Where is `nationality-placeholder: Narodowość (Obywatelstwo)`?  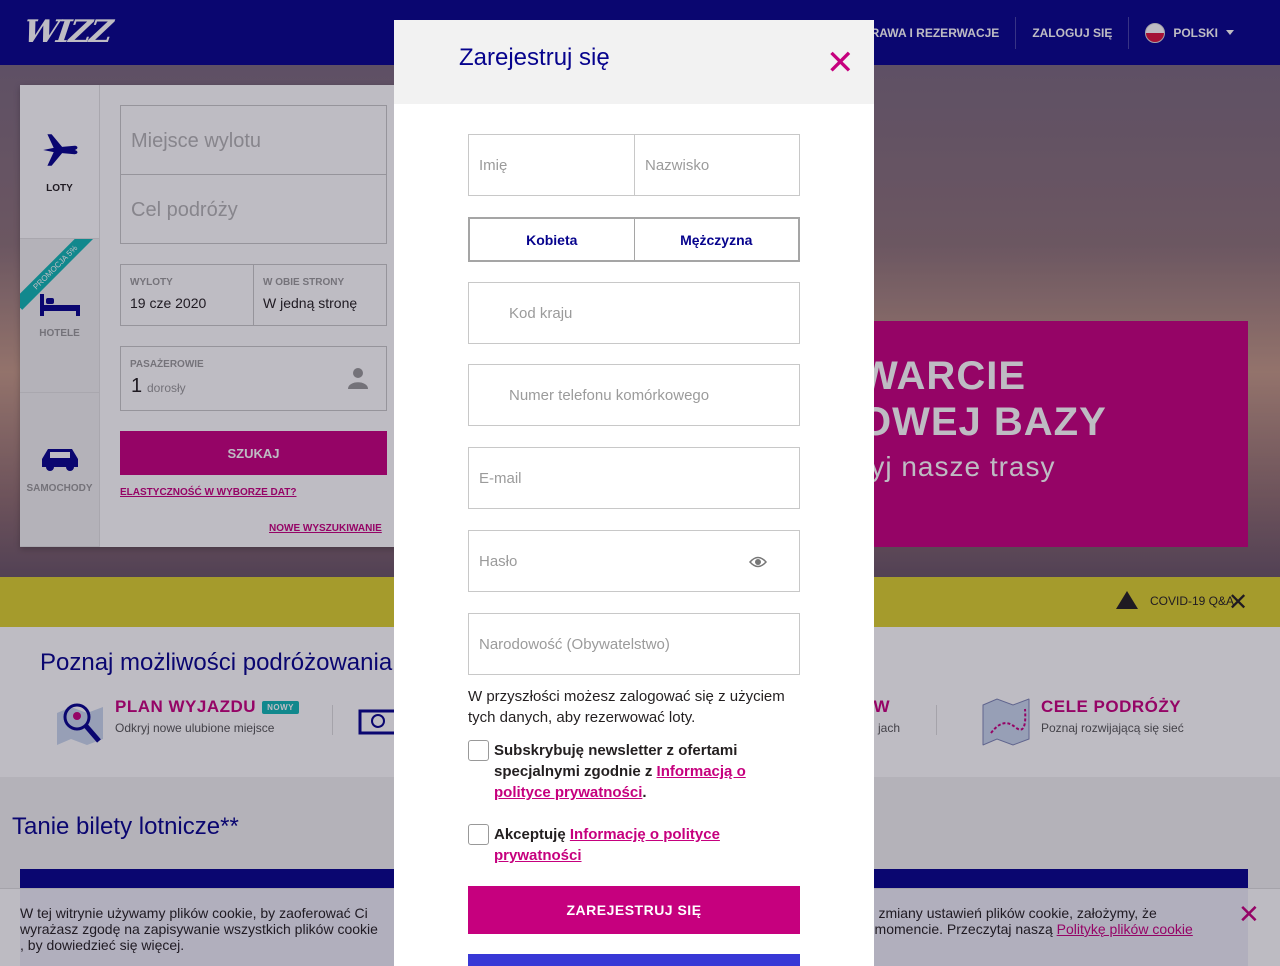
nationality-placeholder: Narodowość (Obywatelstwo) is located at coordinates (574, 644).